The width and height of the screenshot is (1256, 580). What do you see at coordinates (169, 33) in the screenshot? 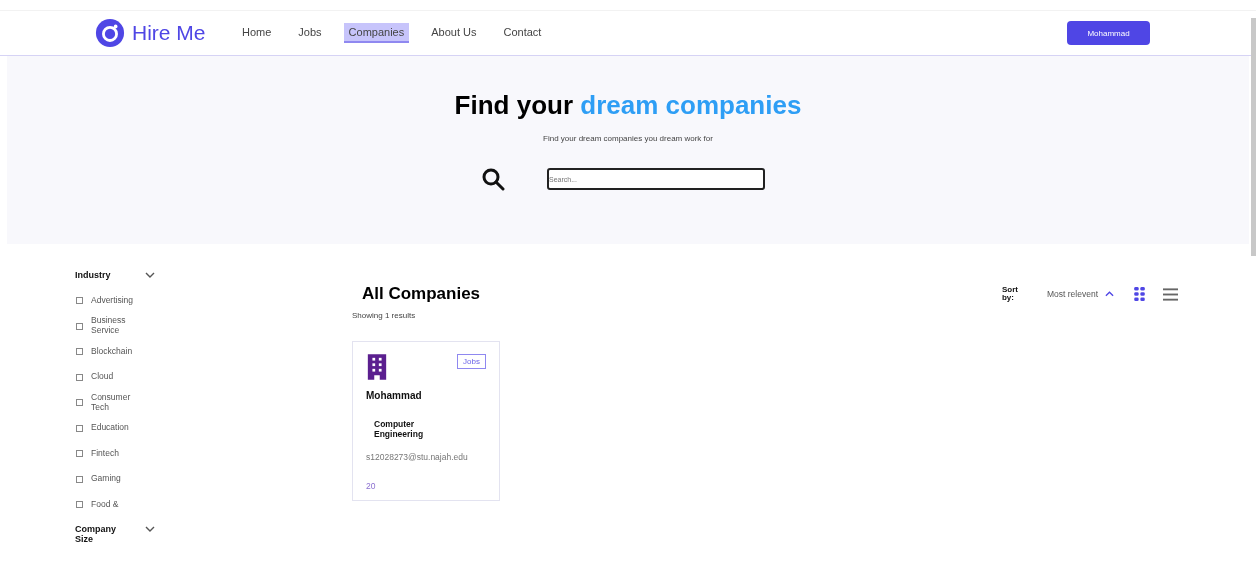
I see `brand-name: Hire Me` at bounding box center [169, 33].